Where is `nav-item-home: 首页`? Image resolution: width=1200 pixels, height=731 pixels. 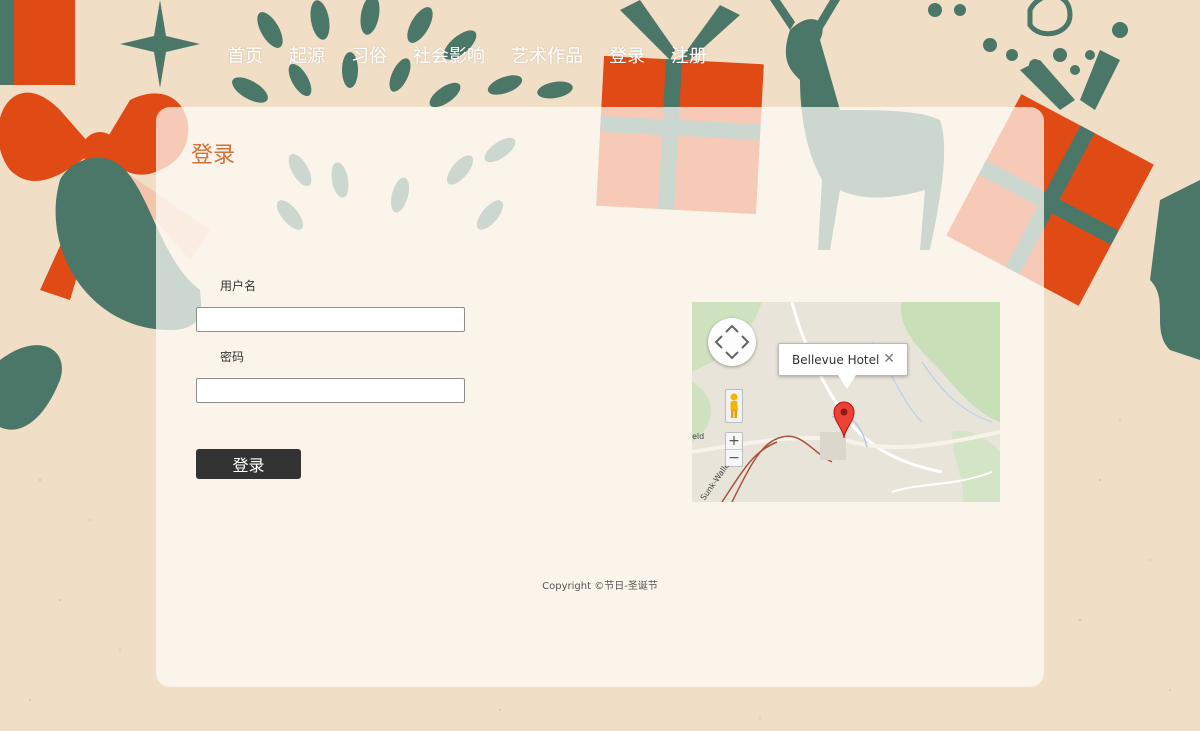 nav-item-home: 首页 is located at coordinates (245, 58).